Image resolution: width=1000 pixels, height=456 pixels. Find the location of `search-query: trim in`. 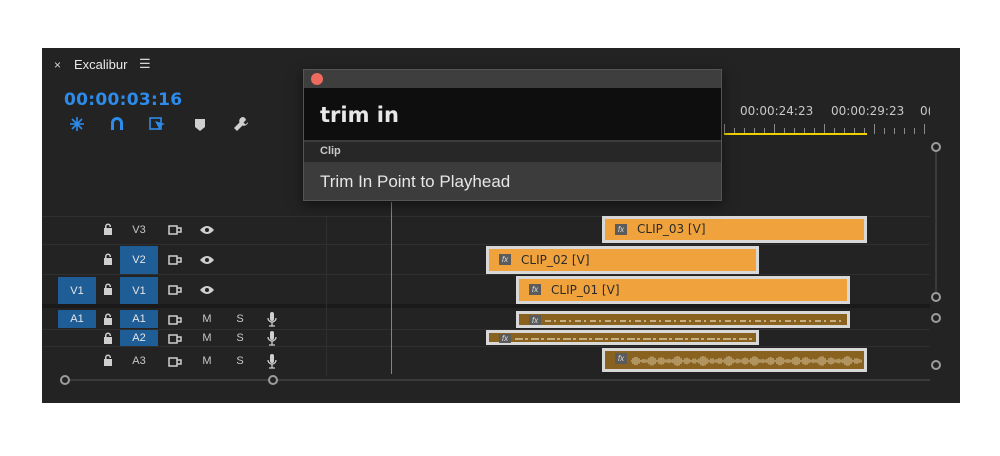

search-query: trim in is located at coordinates (359, 115).